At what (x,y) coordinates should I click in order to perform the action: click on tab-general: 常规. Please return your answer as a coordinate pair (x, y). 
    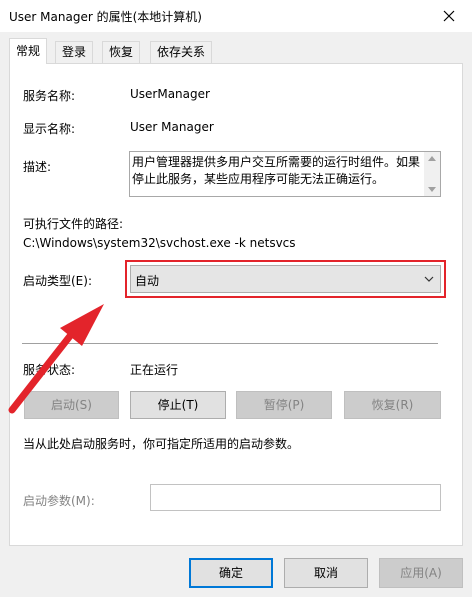
    Looking at the image, I should click on (28, 51).